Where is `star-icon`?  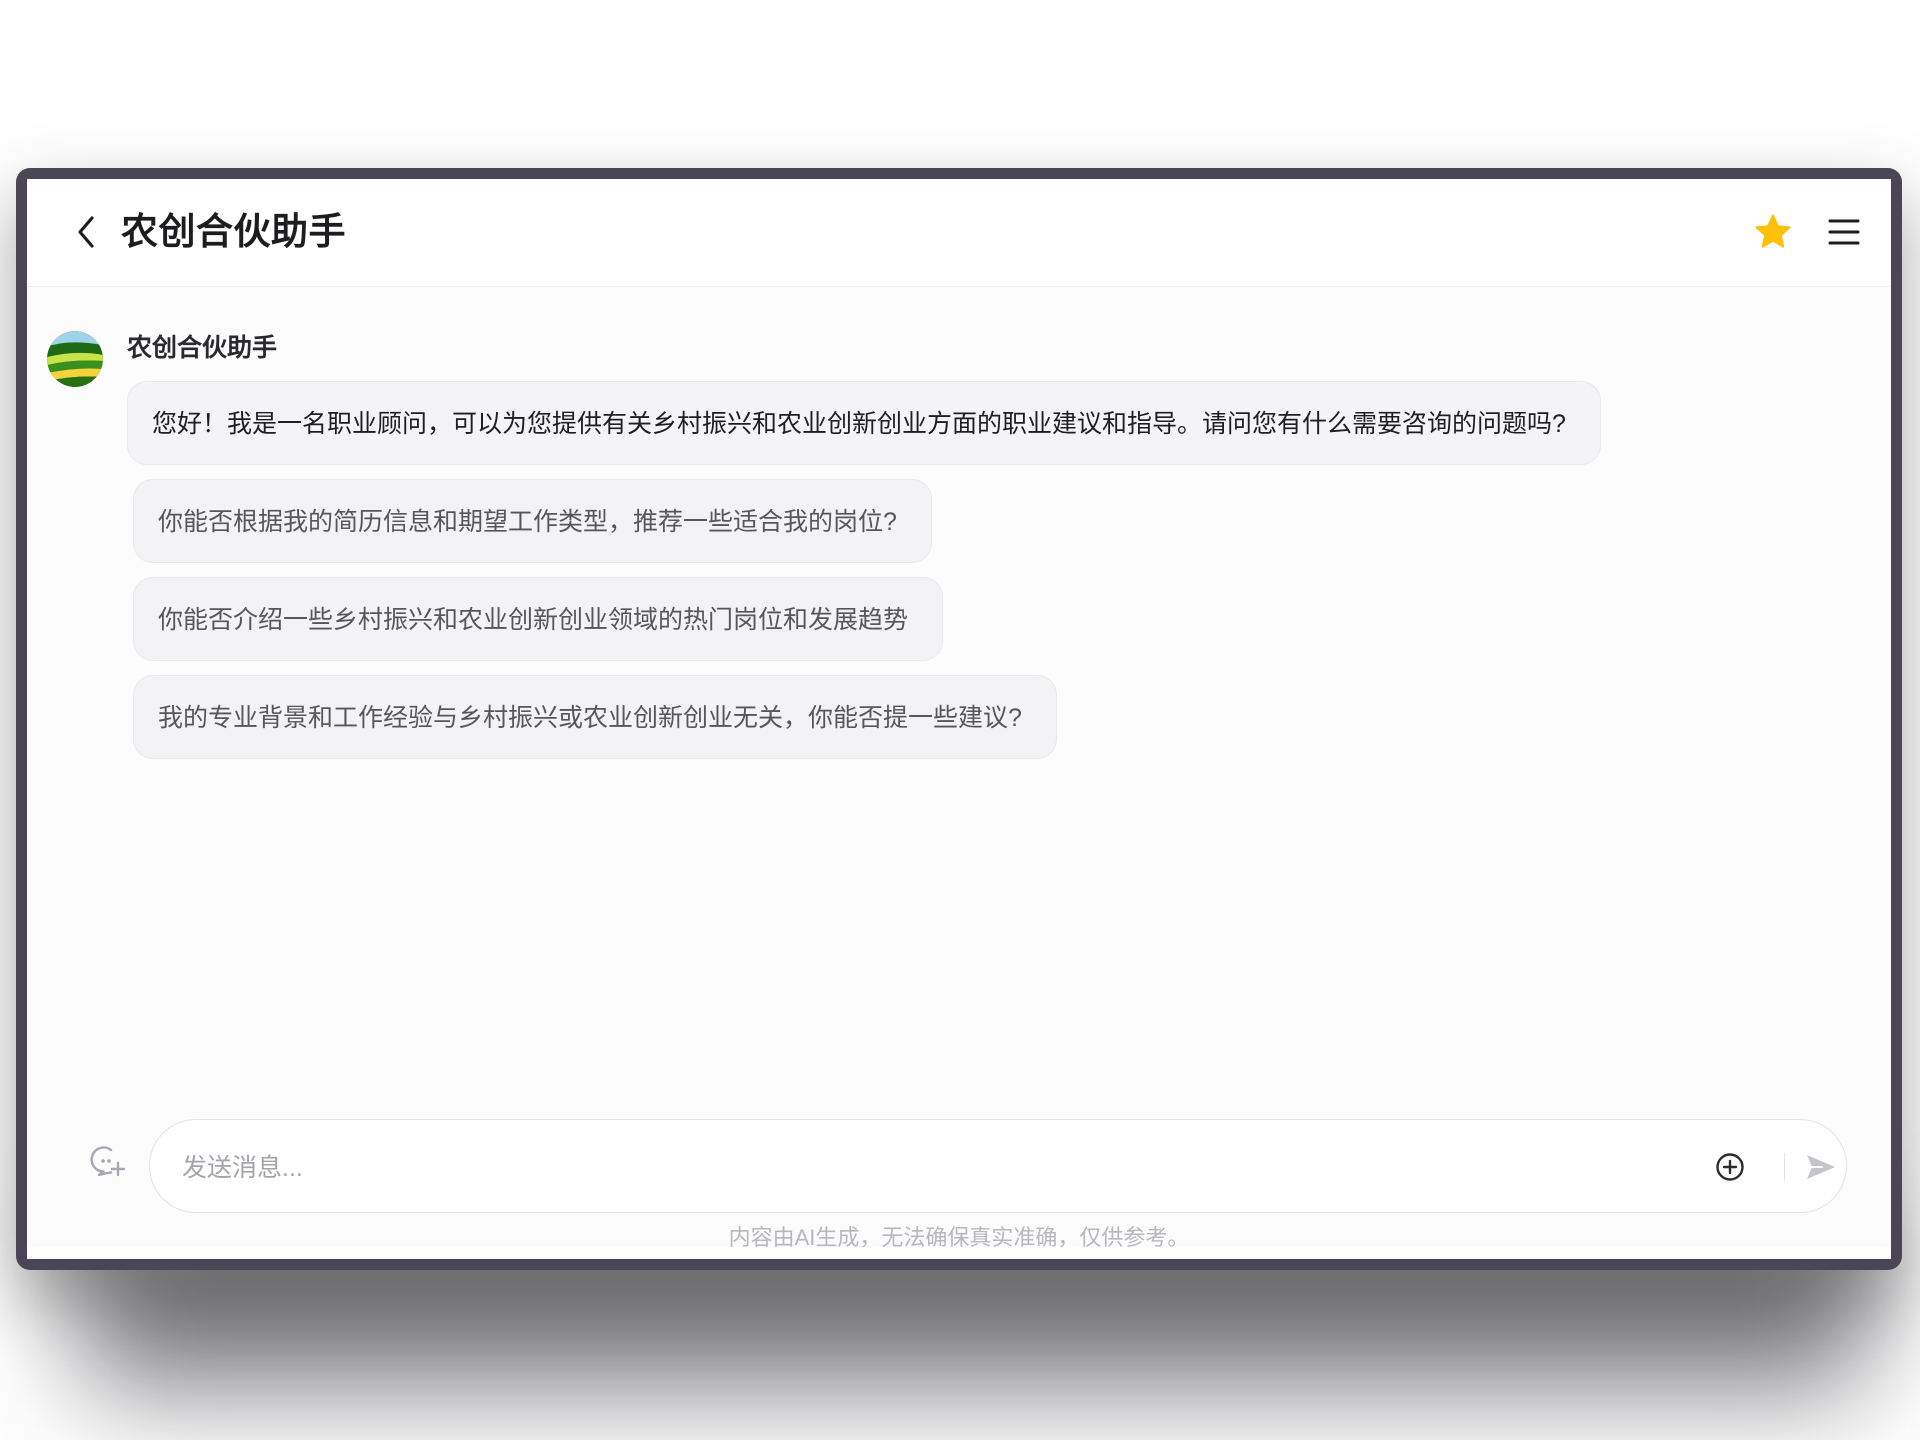 star-icon is located at coordinates (1773, 231).